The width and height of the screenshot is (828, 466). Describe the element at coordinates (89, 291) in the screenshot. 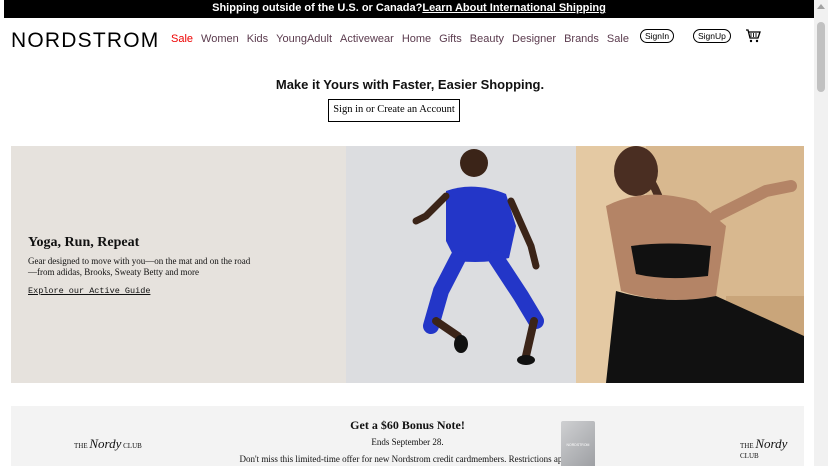

I see `explore-active-guide-link: Explore our Active Guide` at that location.